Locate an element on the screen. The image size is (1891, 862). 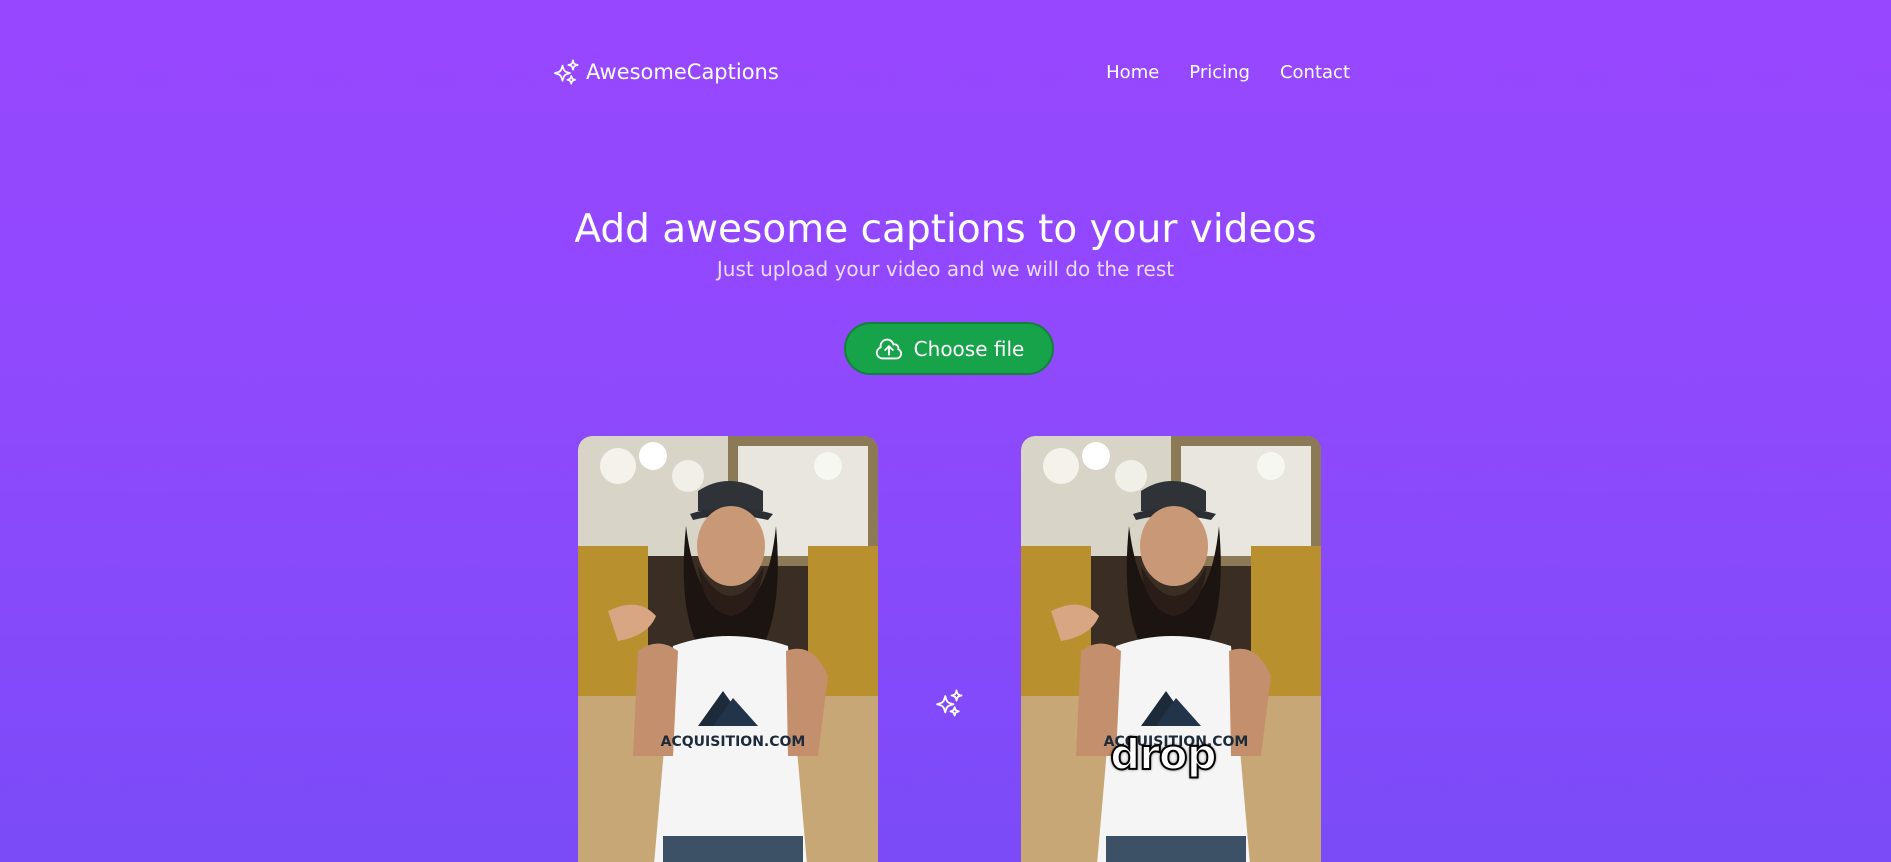
hero-title: Add awesome captions to your videos is located at coordinates (945, 229).